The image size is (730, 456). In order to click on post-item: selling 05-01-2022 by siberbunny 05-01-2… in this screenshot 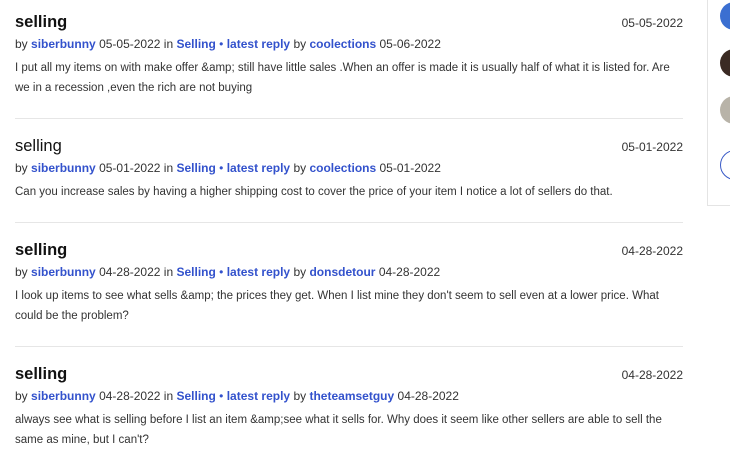, I will do `click(349, 169)`.